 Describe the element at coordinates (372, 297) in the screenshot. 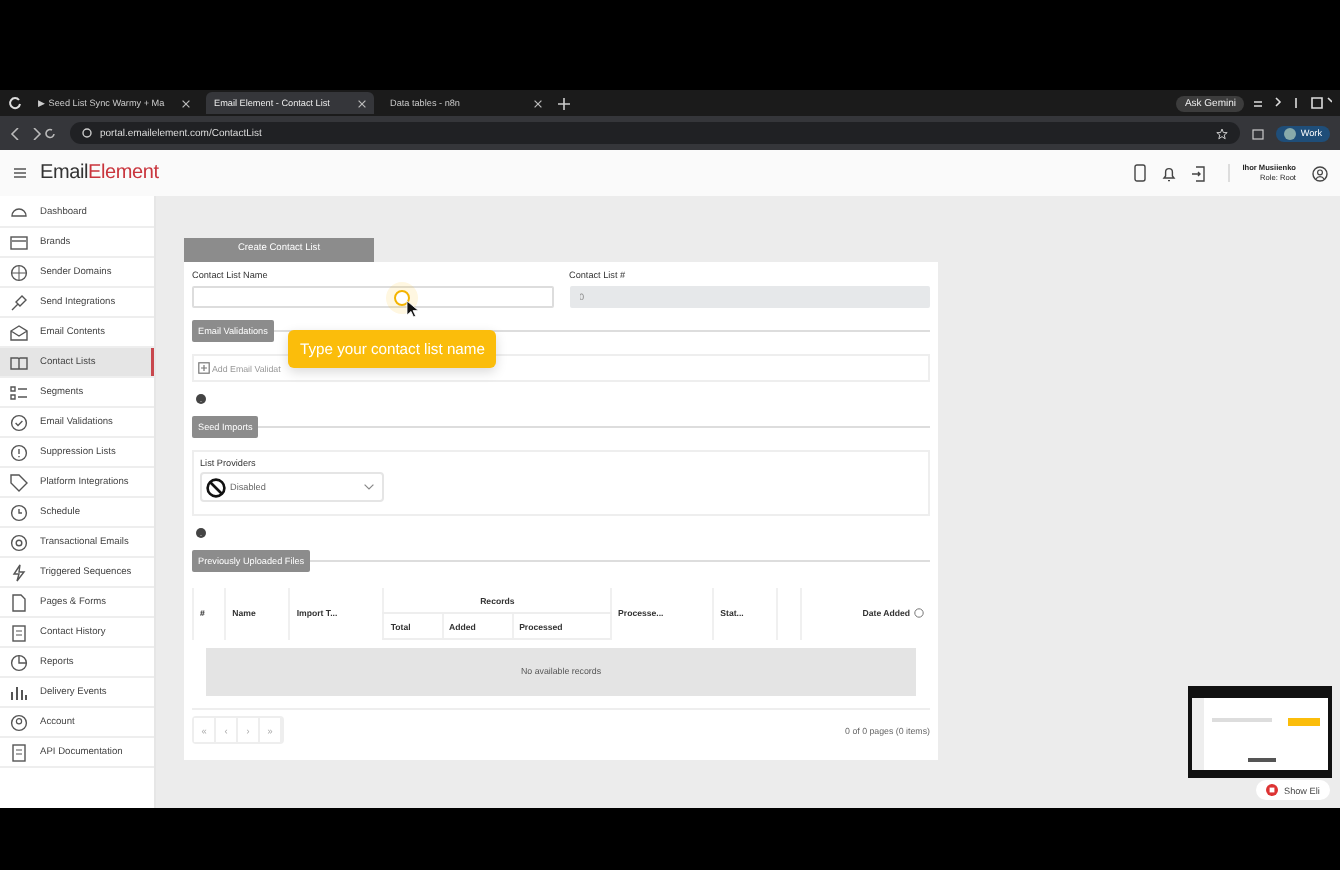

I see `input-field` at that location.